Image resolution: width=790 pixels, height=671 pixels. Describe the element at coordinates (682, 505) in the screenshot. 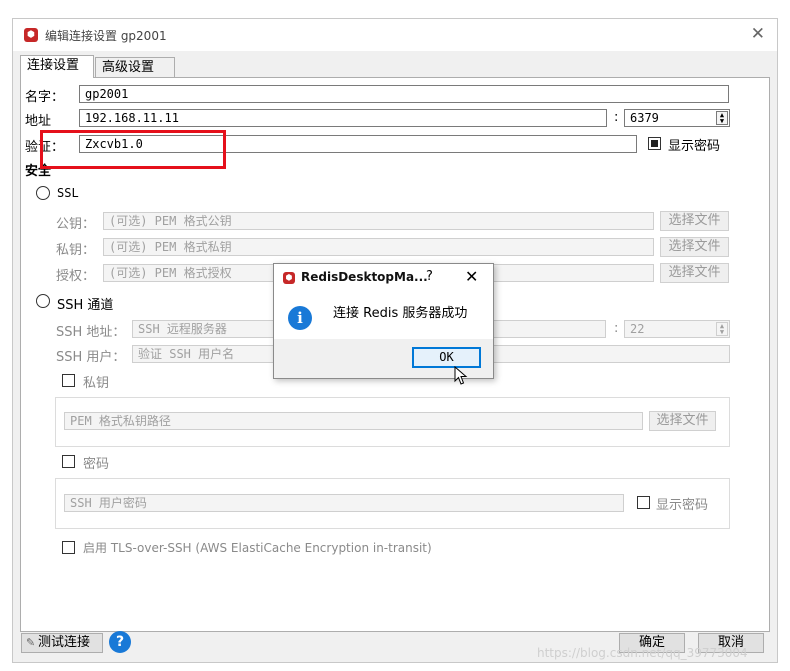

I see `ssh-show-password-label: 显示密码` at that location.